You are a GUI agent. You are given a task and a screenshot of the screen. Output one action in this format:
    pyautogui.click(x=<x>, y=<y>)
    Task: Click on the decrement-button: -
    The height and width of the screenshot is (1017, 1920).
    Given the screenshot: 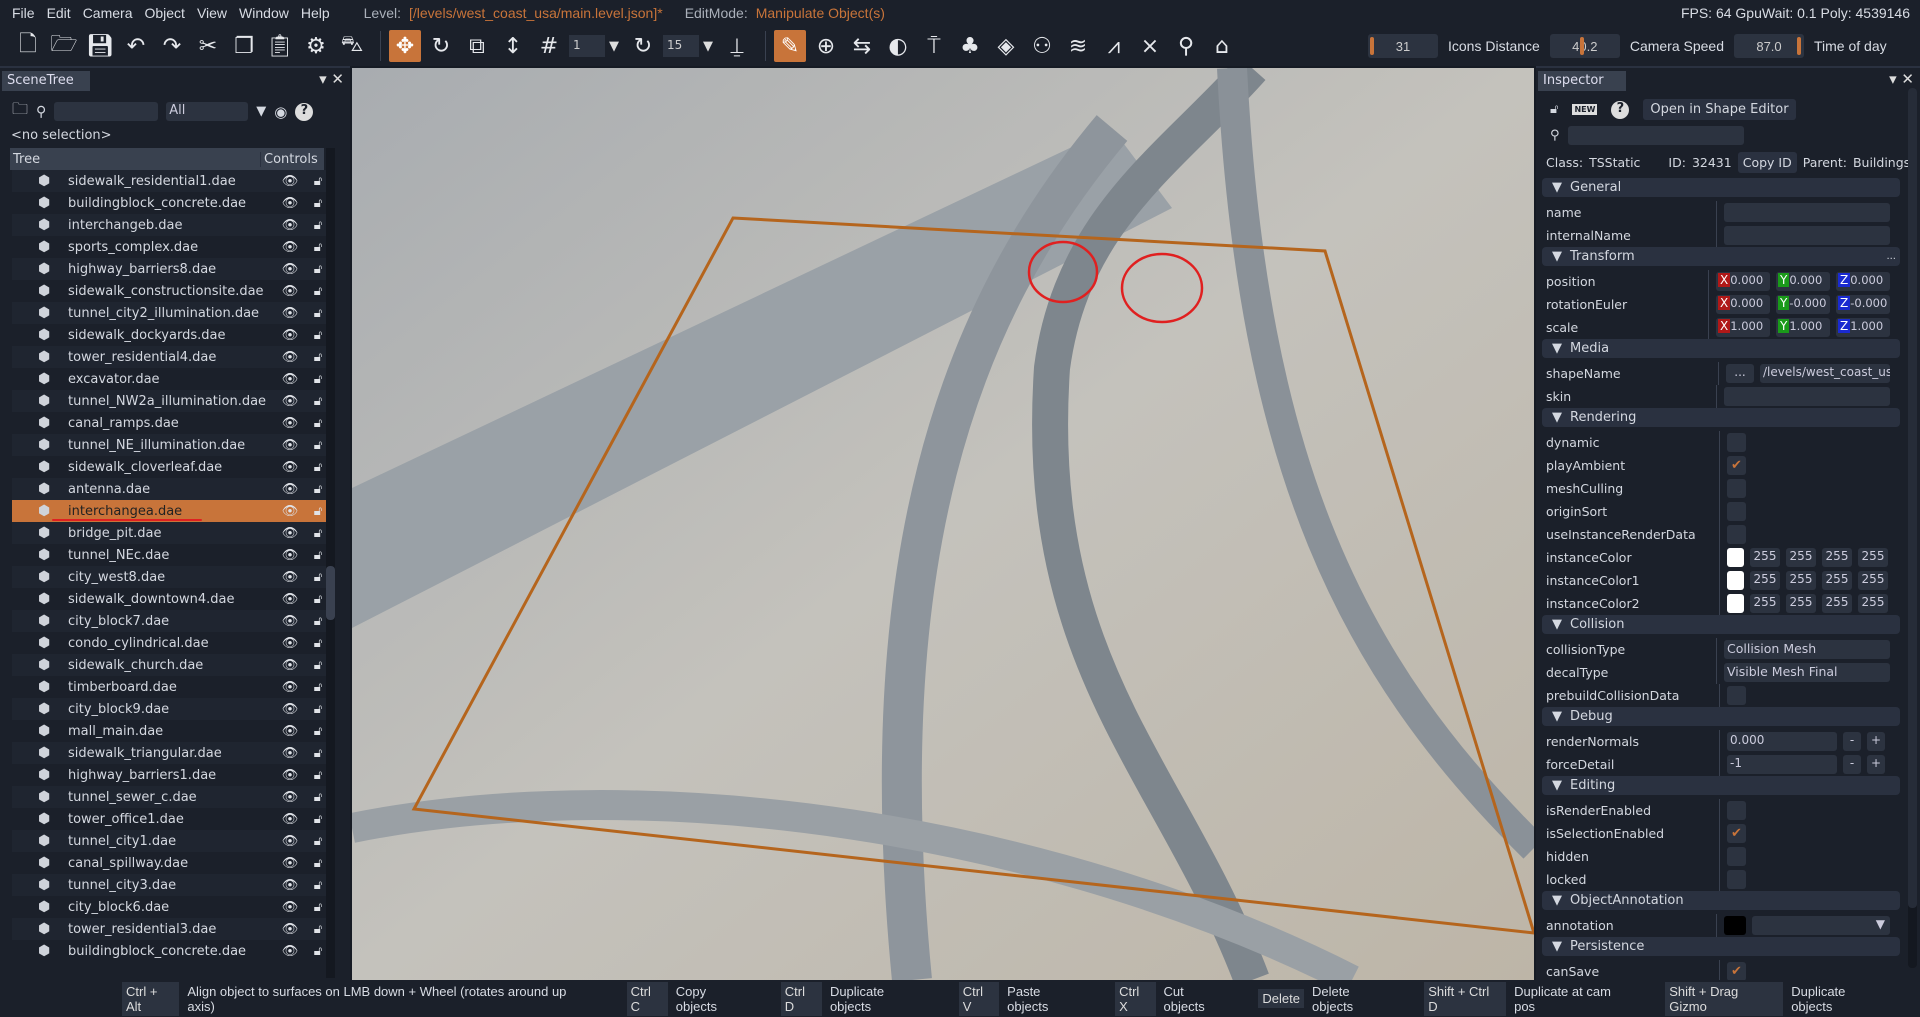 What is the action you would take?
    pyautogui.click(x=1852, y=741)
    